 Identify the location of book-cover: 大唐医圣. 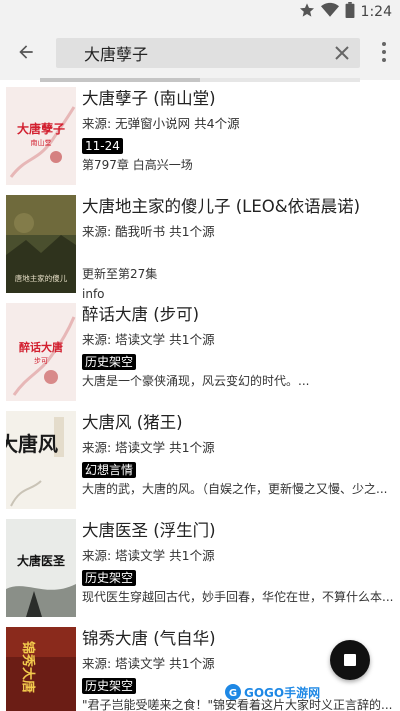
(41, 568).